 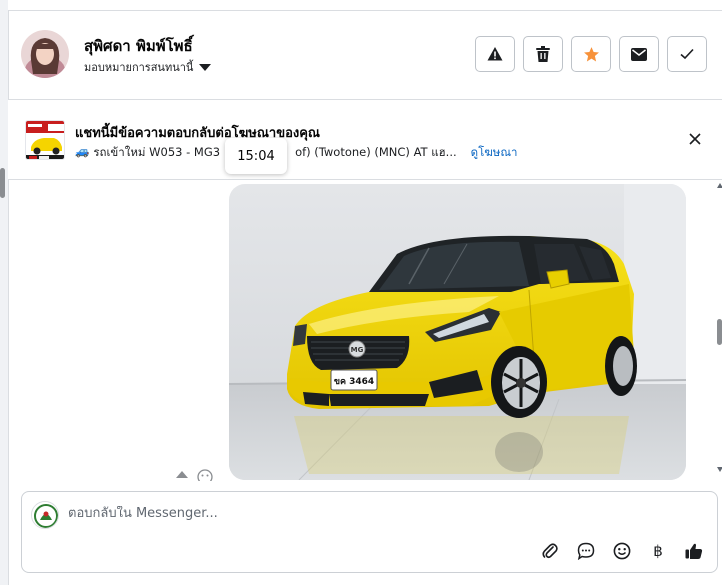 What do you see at coordinates (138, 46) in the screenshot?
I see `contact-name: สุพิศดา พิมพ์โพธิ์` at bounding box center [138, 46].